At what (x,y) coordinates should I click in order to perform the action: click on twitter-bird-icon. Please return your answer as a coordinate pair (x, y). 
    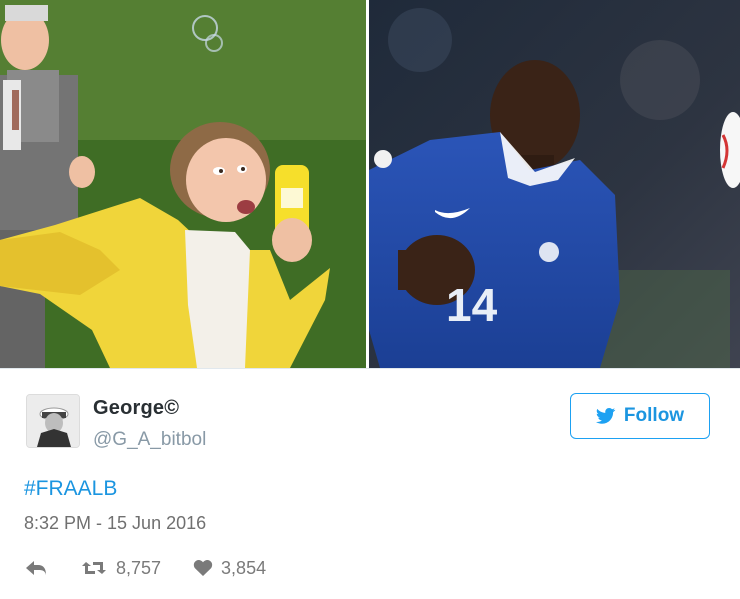
    Looking at the image, I should click on (605, 416).